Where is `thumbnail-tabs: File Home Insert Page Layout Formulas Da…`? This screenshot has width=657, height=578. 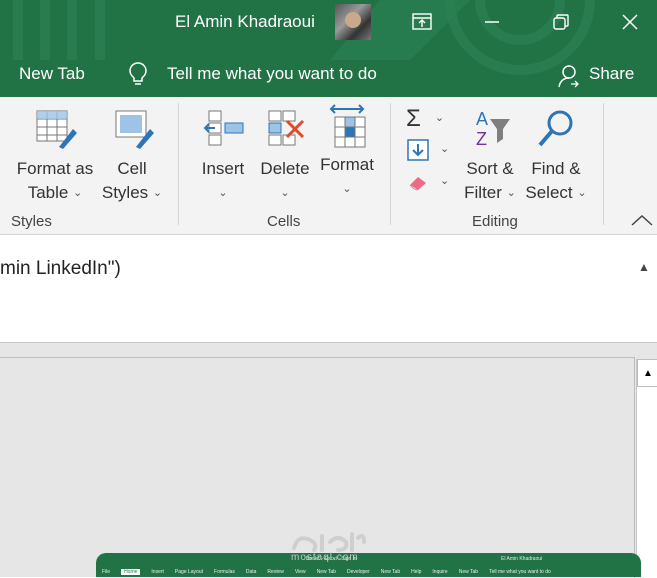
thumbnail-tabs: File Home Insert Page Layout Formulas Da… is located at coordinates (326, 572).